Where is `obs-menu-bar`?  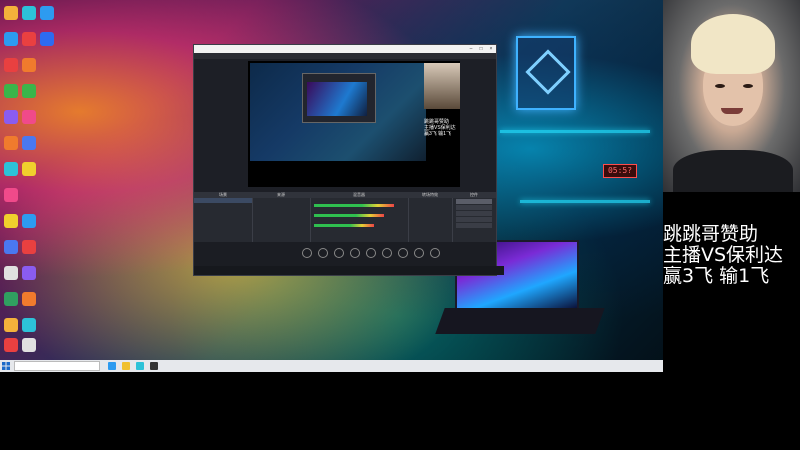 obs-menu-bar is located at coordinates (345, 56).